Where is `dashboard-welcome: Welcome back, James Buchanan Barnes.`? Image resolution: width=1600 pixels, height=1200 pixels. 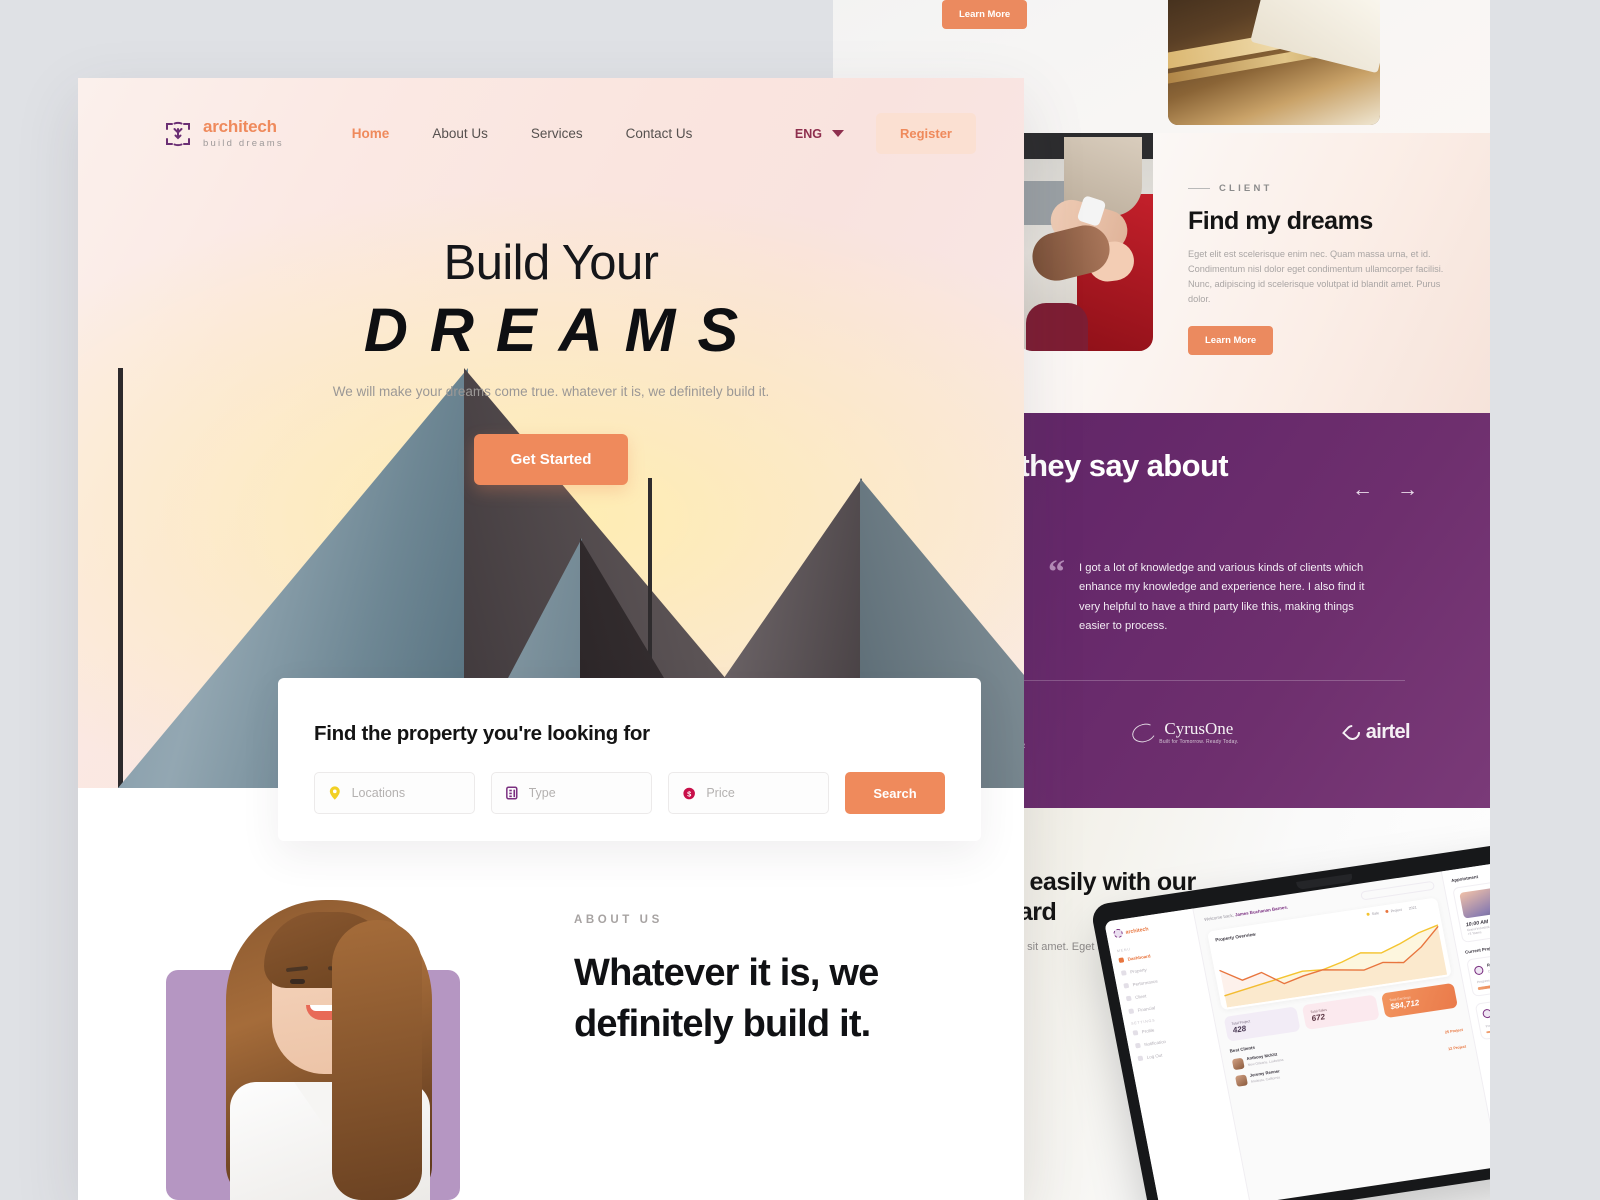
dashboard-welcome: Welcome back, James Buchanan Barnes. is located at coordinates (1246, 913).